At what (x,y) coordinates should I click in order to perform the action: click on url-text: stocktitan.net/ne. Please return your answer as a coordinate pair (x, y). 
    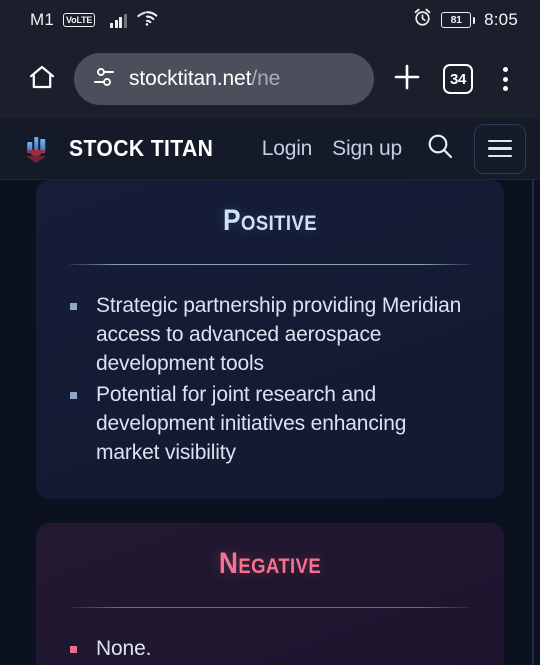
    Looking at the image, I should click on (204, 79).